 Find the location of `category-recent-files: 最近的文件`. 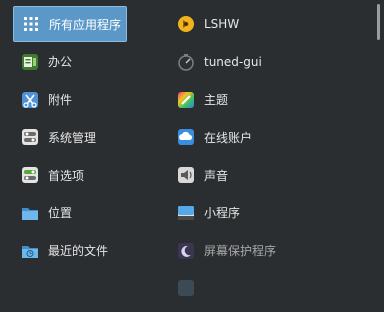

category-recent-files: 最近的文件 is located at coordinates (88, 251).